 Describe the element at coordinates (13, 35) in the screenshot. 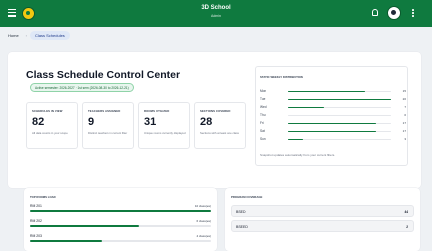

I see `breadcrumb-home: Home` at that location.